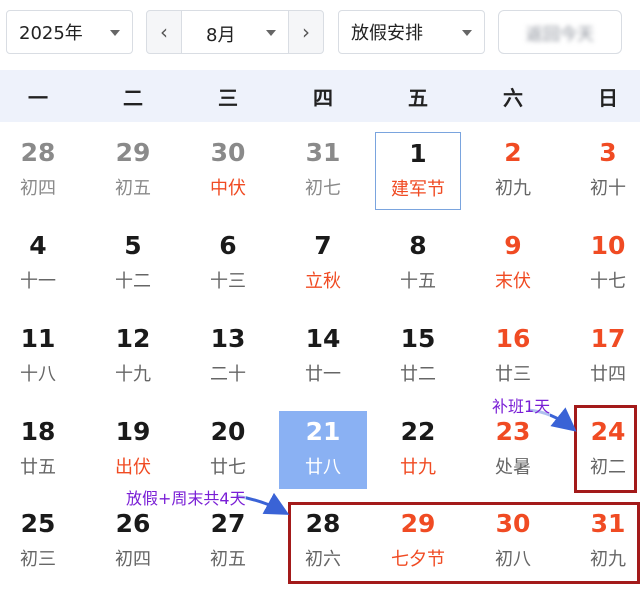 This screenshot has width=640, height=589. Describe the element at coordinates (608, 97) in the screenshot. I see `weekday-label: 日` at that location.